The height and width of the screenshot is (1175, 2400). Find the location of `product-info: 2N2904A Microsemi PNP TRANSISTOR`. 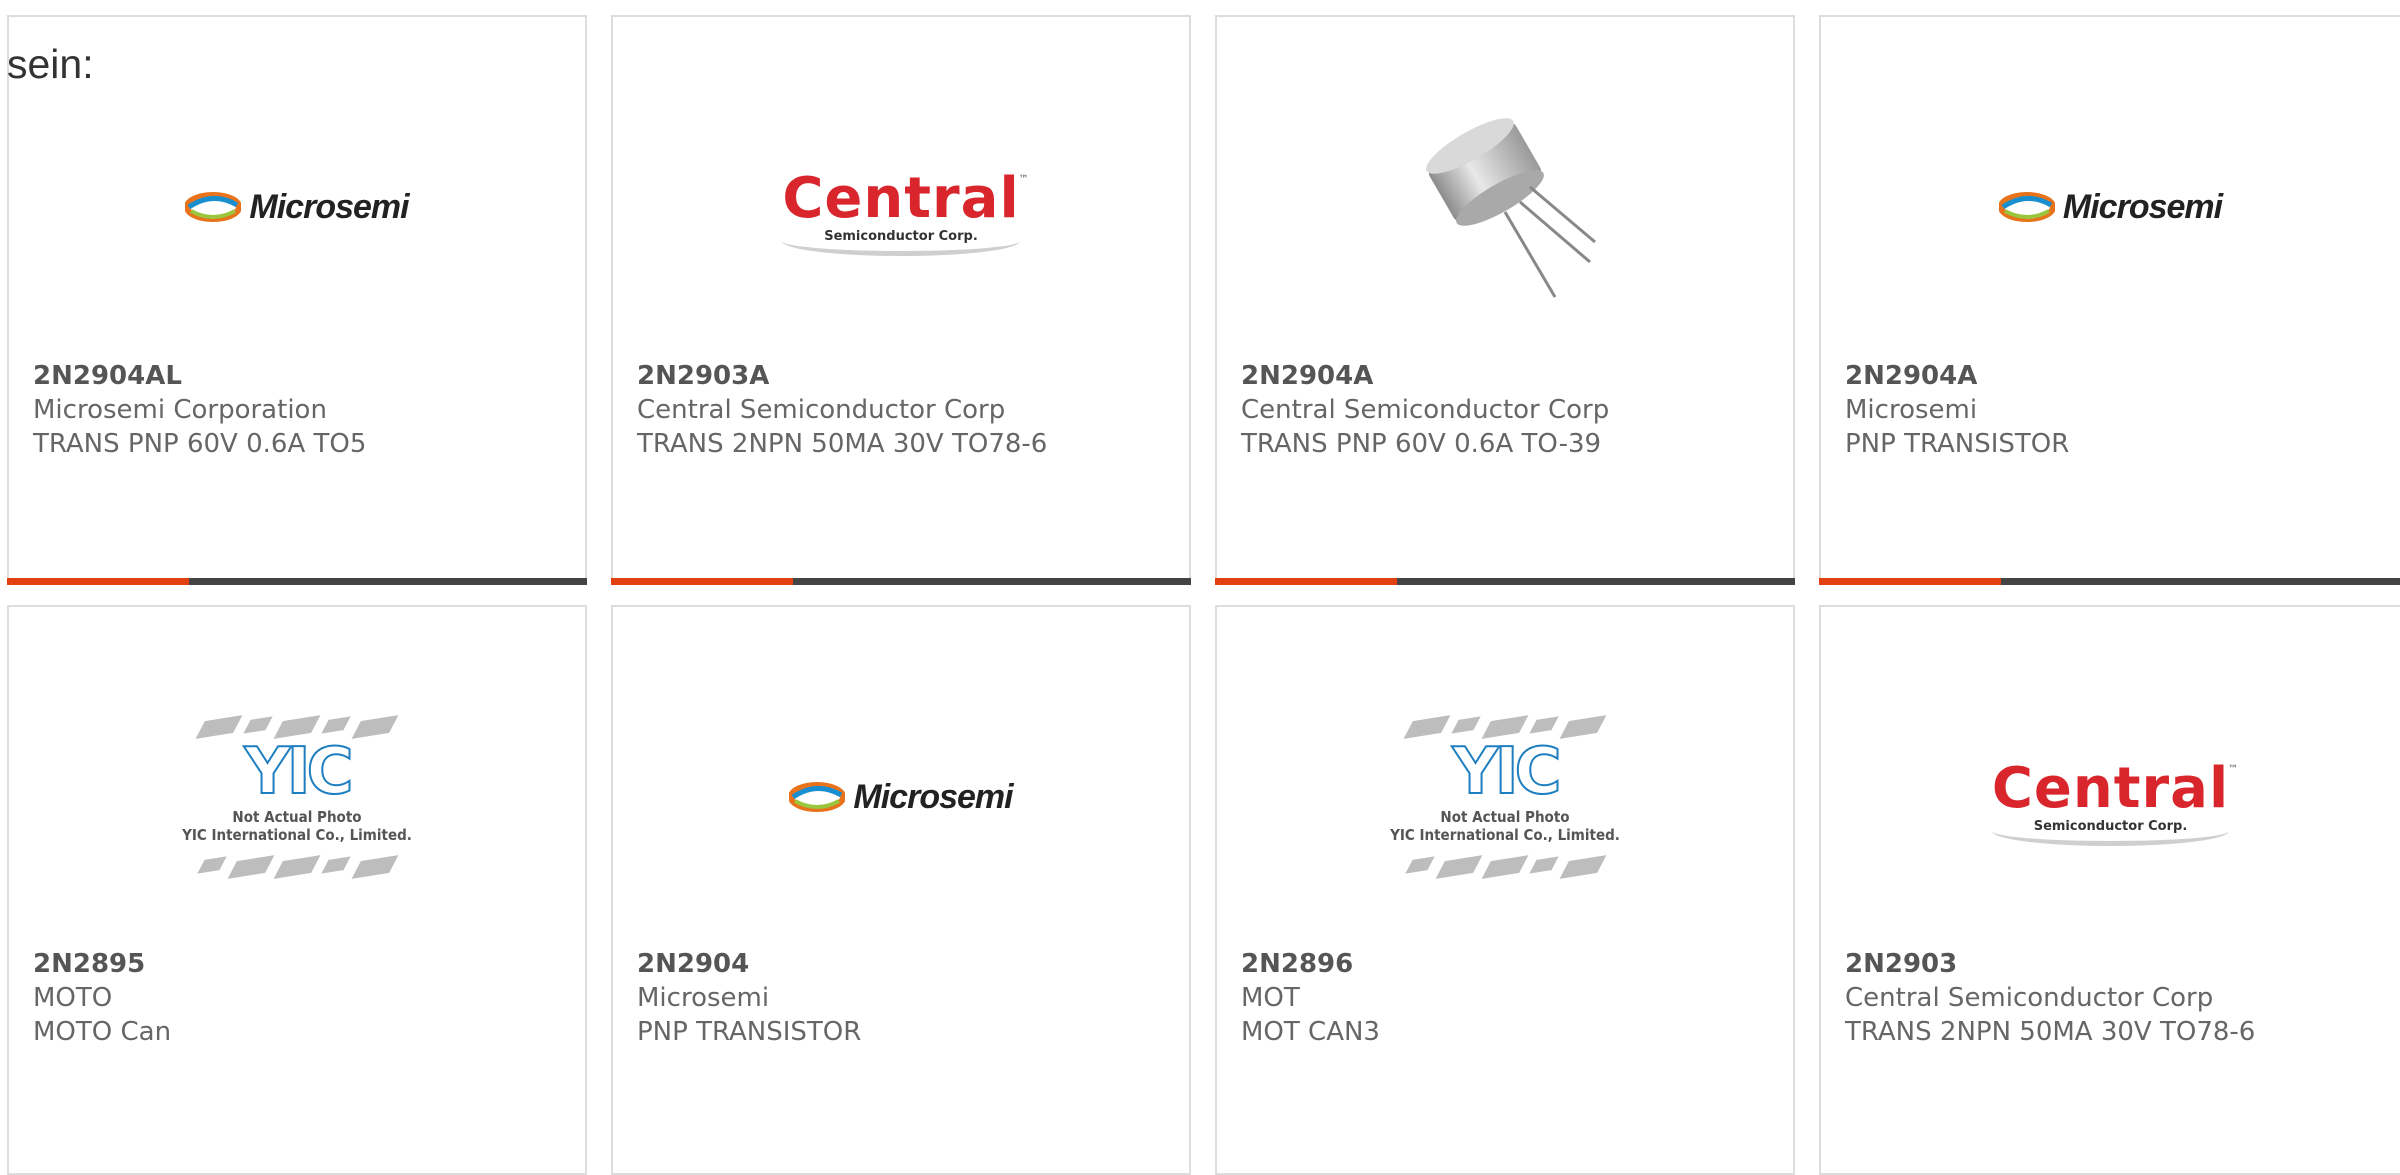

product-info: 2N2904A Microsemi PNP TRANSISTOR is located at coordinates (1957, 410).